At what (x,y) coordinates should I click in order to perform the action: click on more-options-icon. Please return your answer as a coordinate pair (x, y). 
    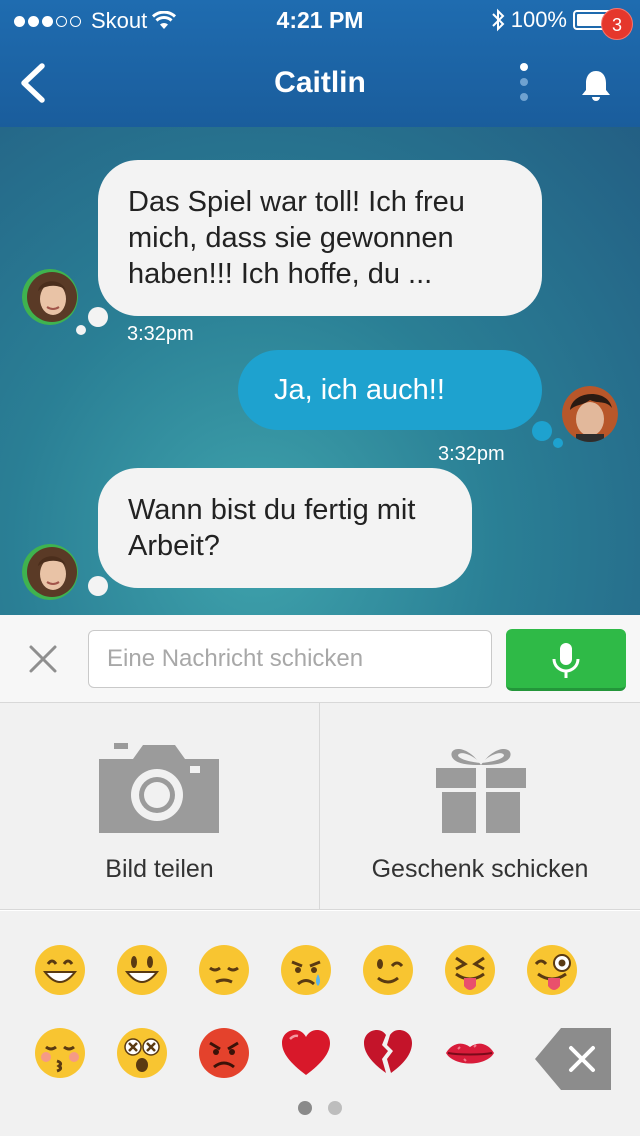
    Looking at the image, I should click on (524, 82).